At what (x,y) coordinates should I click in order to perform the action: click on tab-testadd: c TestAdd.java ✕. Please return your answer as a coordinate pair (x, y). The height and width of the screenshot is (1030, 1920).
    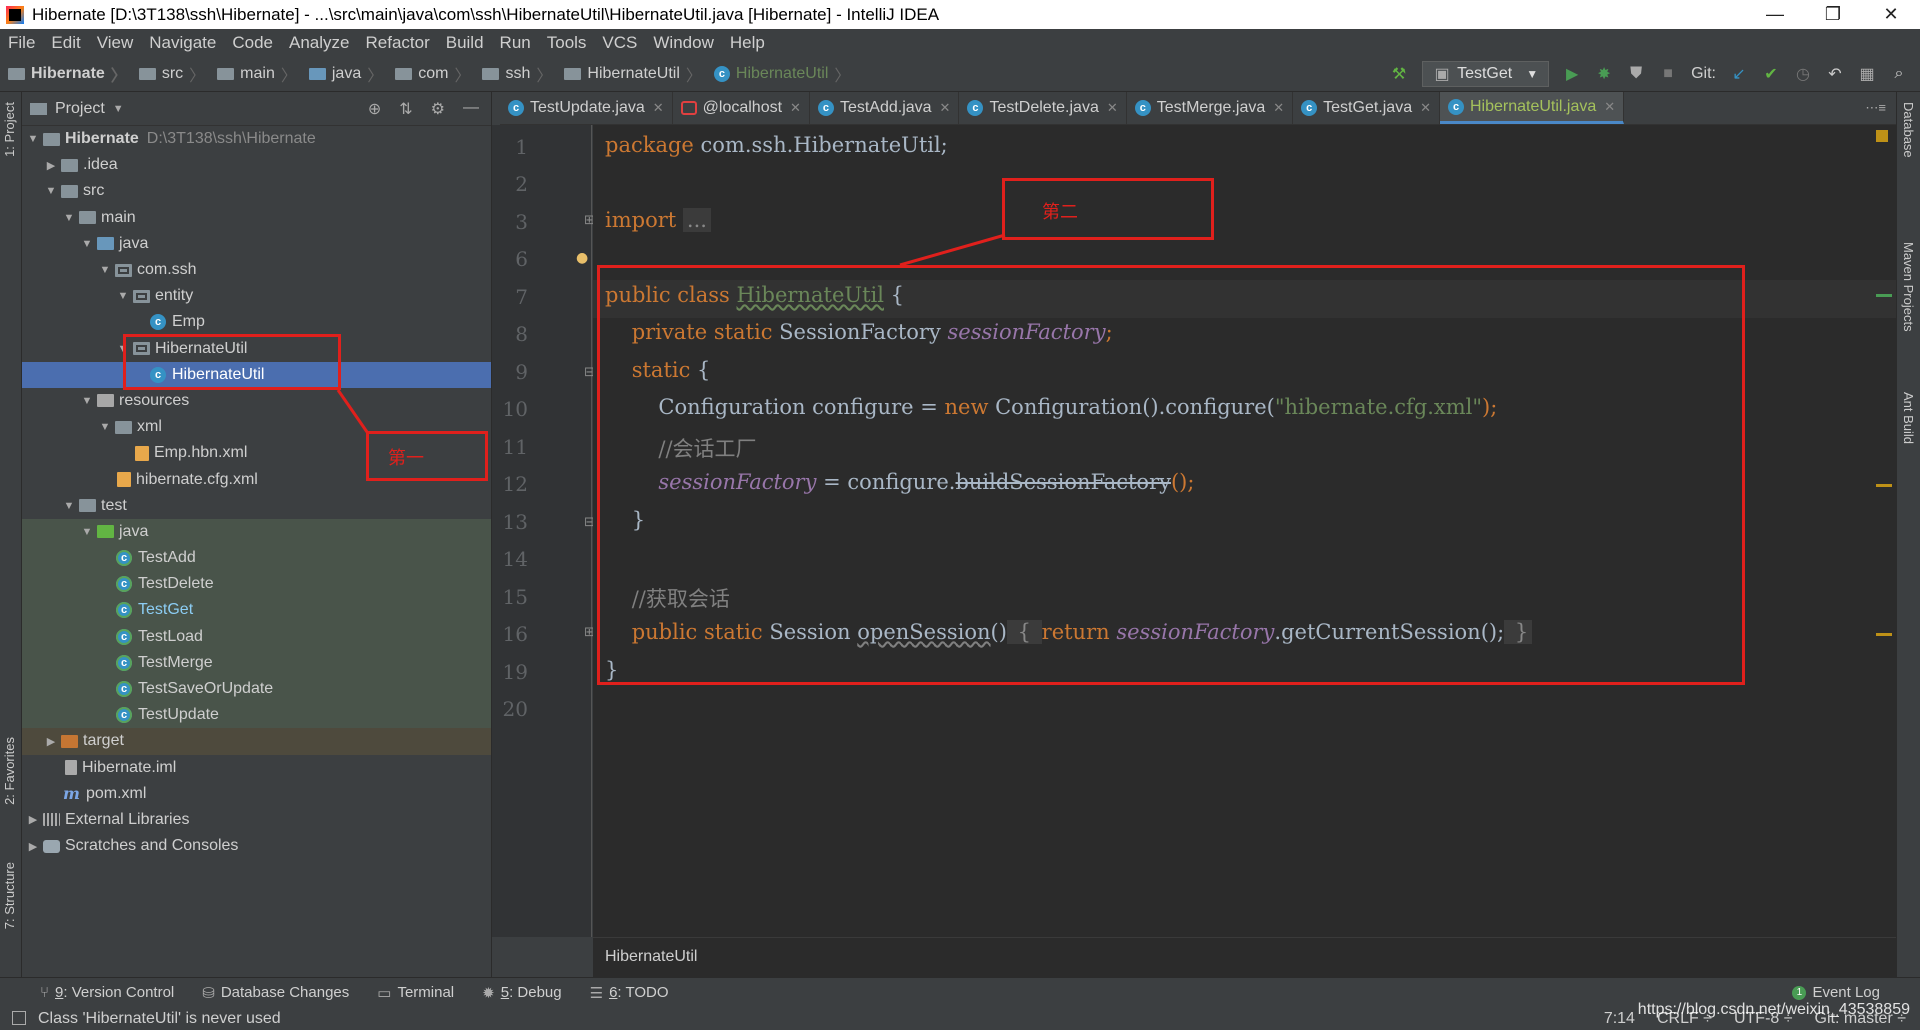
    Looking at the image, I should click on (885, 108).